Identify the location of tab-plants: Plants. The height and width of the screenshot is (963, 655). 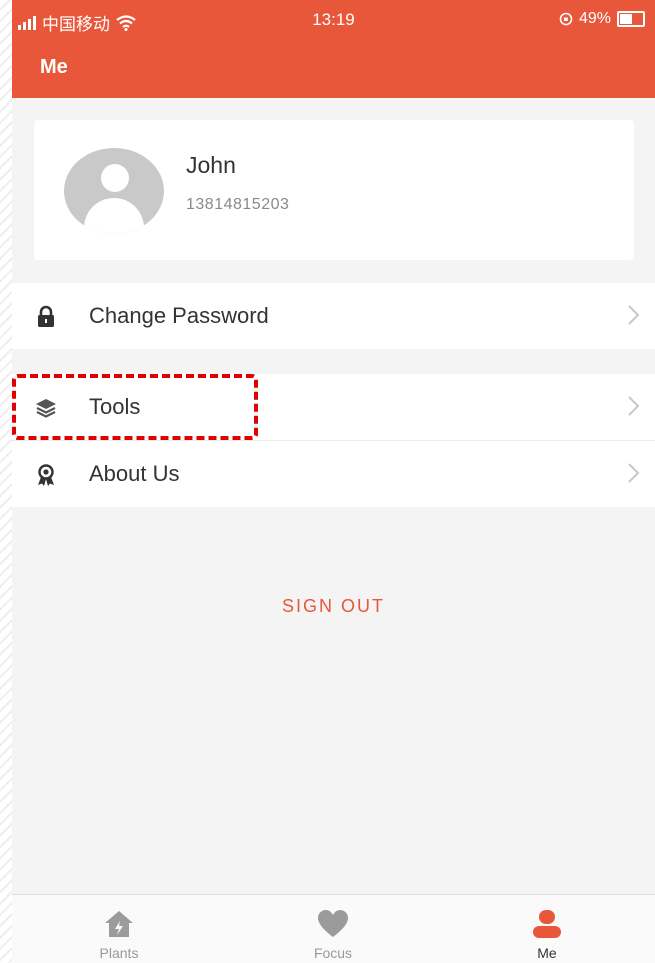
(119, 929).